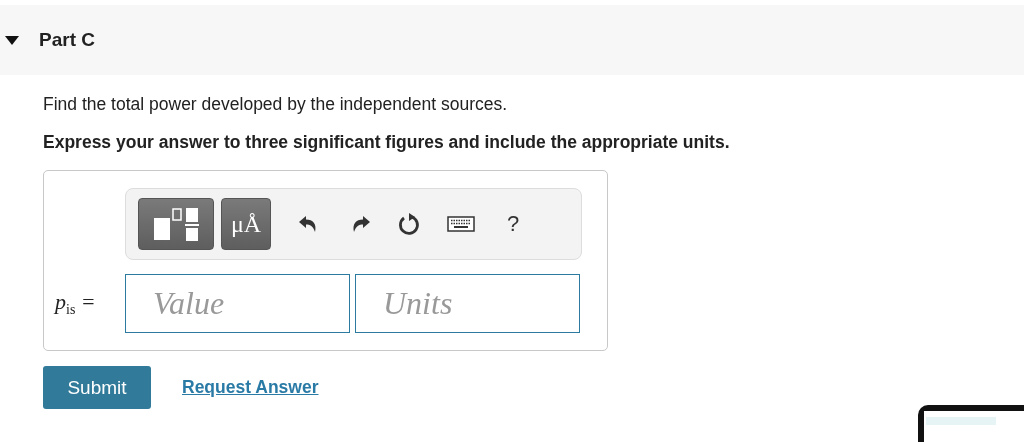  What do you see at coordinates (276, 104) in the screenshot?
I see `question-text: Find the total power developed by the independent sources.` at bounding box center [276, 104].